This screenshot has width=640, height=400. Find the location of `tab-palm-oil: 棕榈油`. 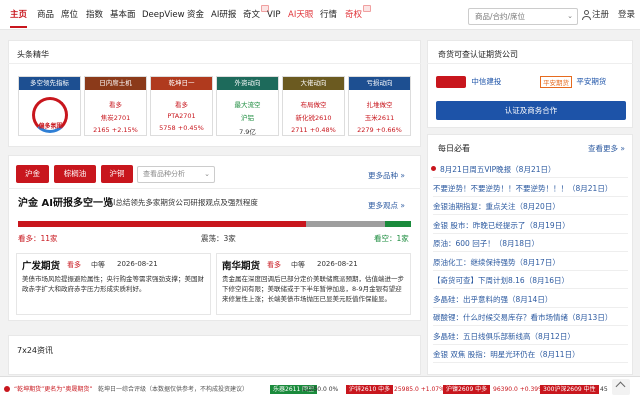

tab-palm-oil: 棕榈油 is located at coordinates (75, 174).